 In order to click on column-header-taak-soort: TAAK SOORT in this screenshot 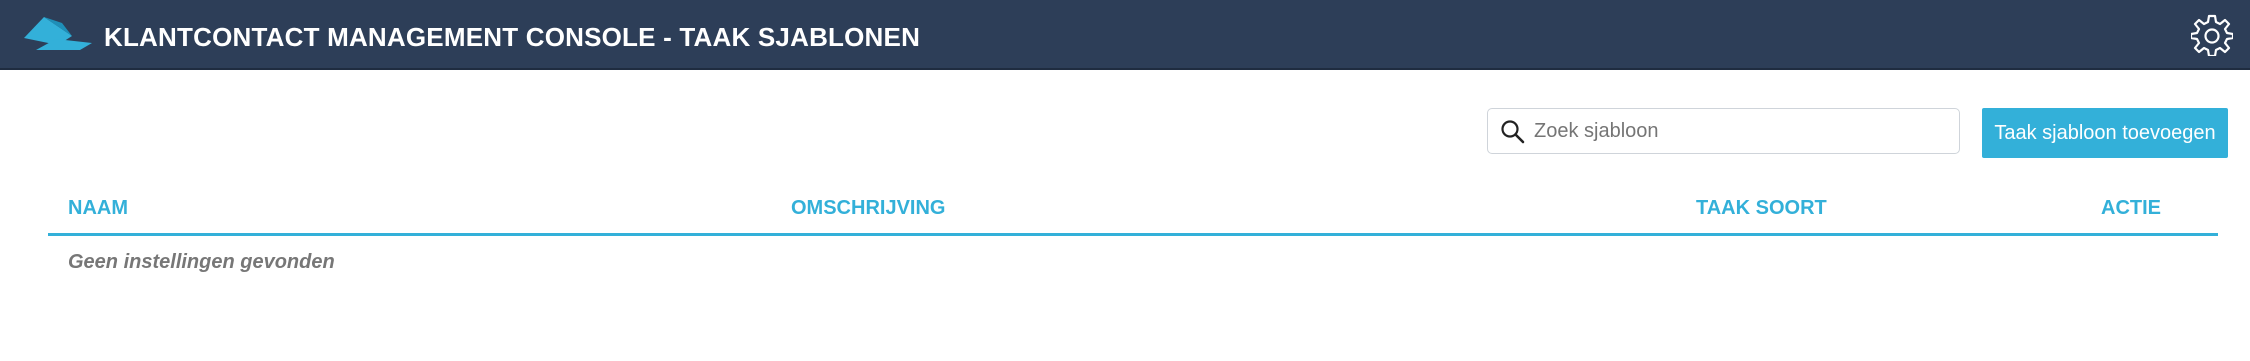, I will do `click(1761, 208)`.